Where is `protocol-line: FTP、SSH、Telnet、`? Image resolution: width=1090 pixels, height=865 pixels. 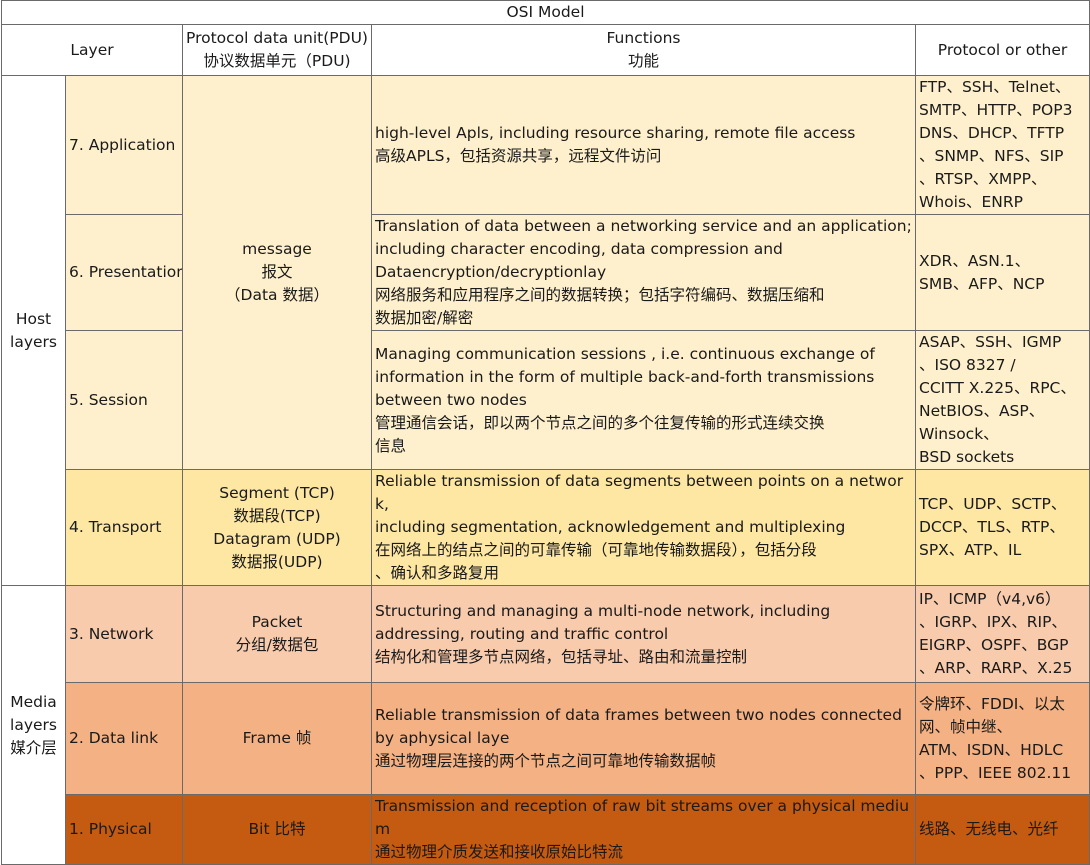 protocol-line: FTP、SSH、Telnet、 is located at coordinates (995, 87).